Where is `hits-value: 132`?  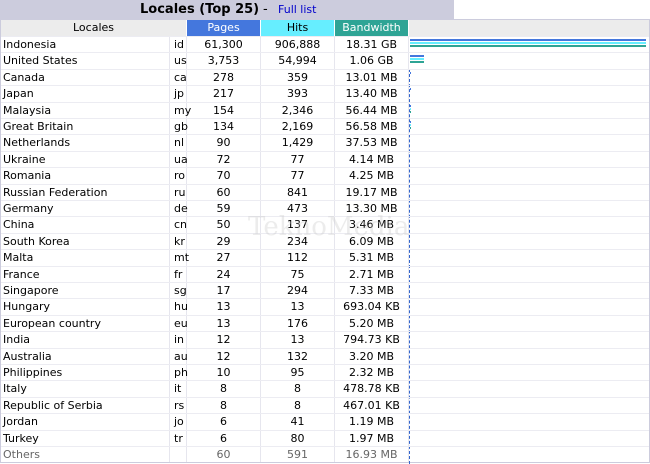
hits-value: 132 is located at coordinates (297, 356).